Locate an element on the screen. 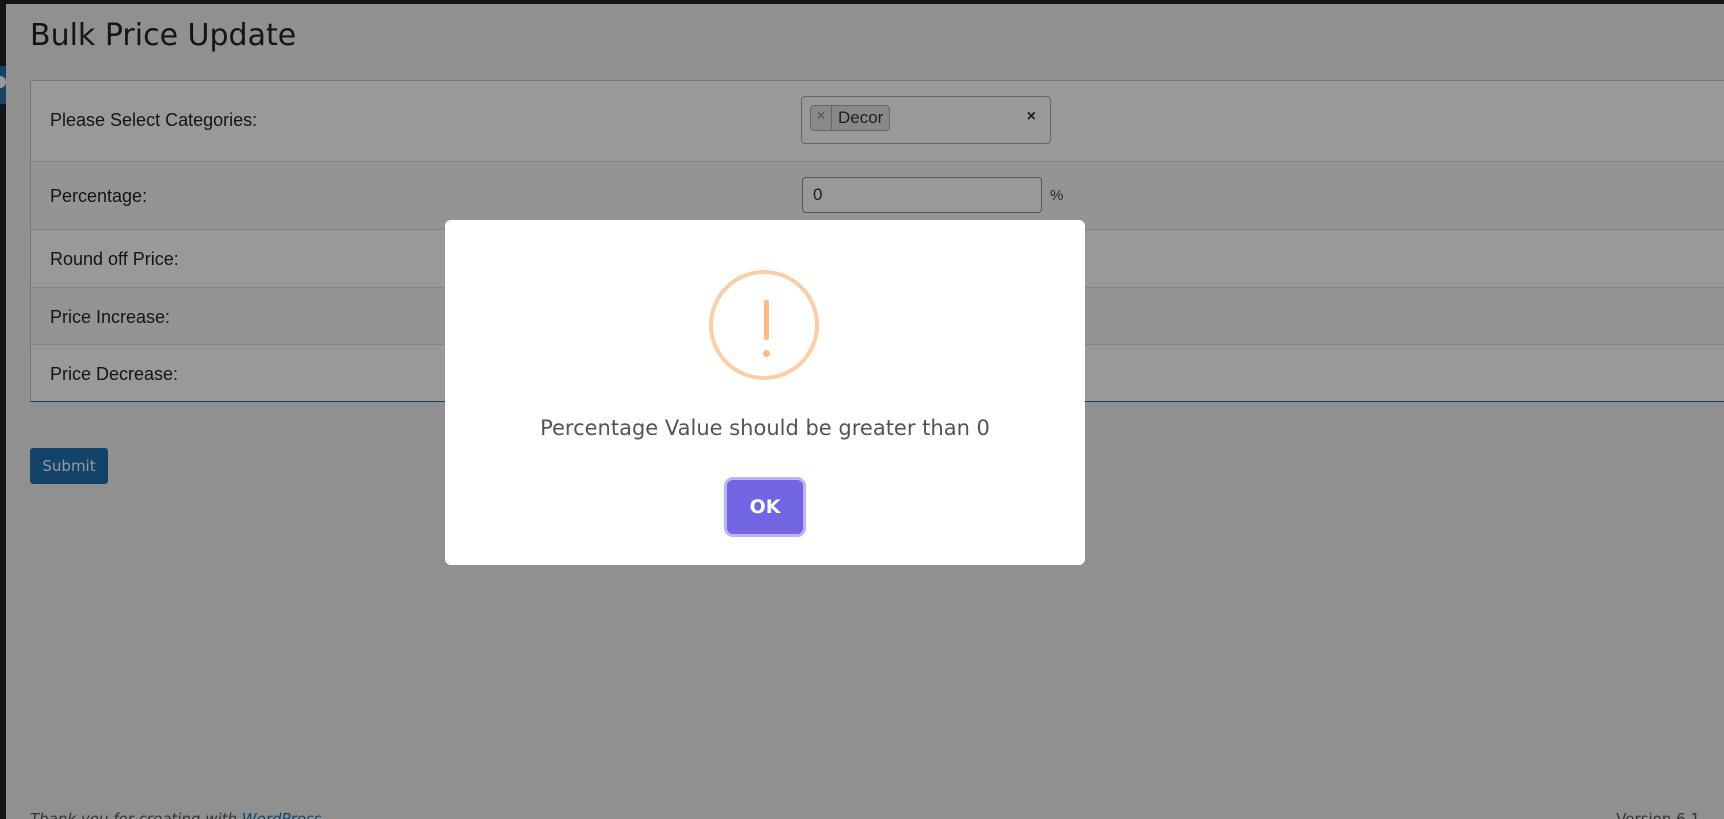 The height and width of the screenshot is (819, 1724). warning-icon is located at coordinates (764, 325).